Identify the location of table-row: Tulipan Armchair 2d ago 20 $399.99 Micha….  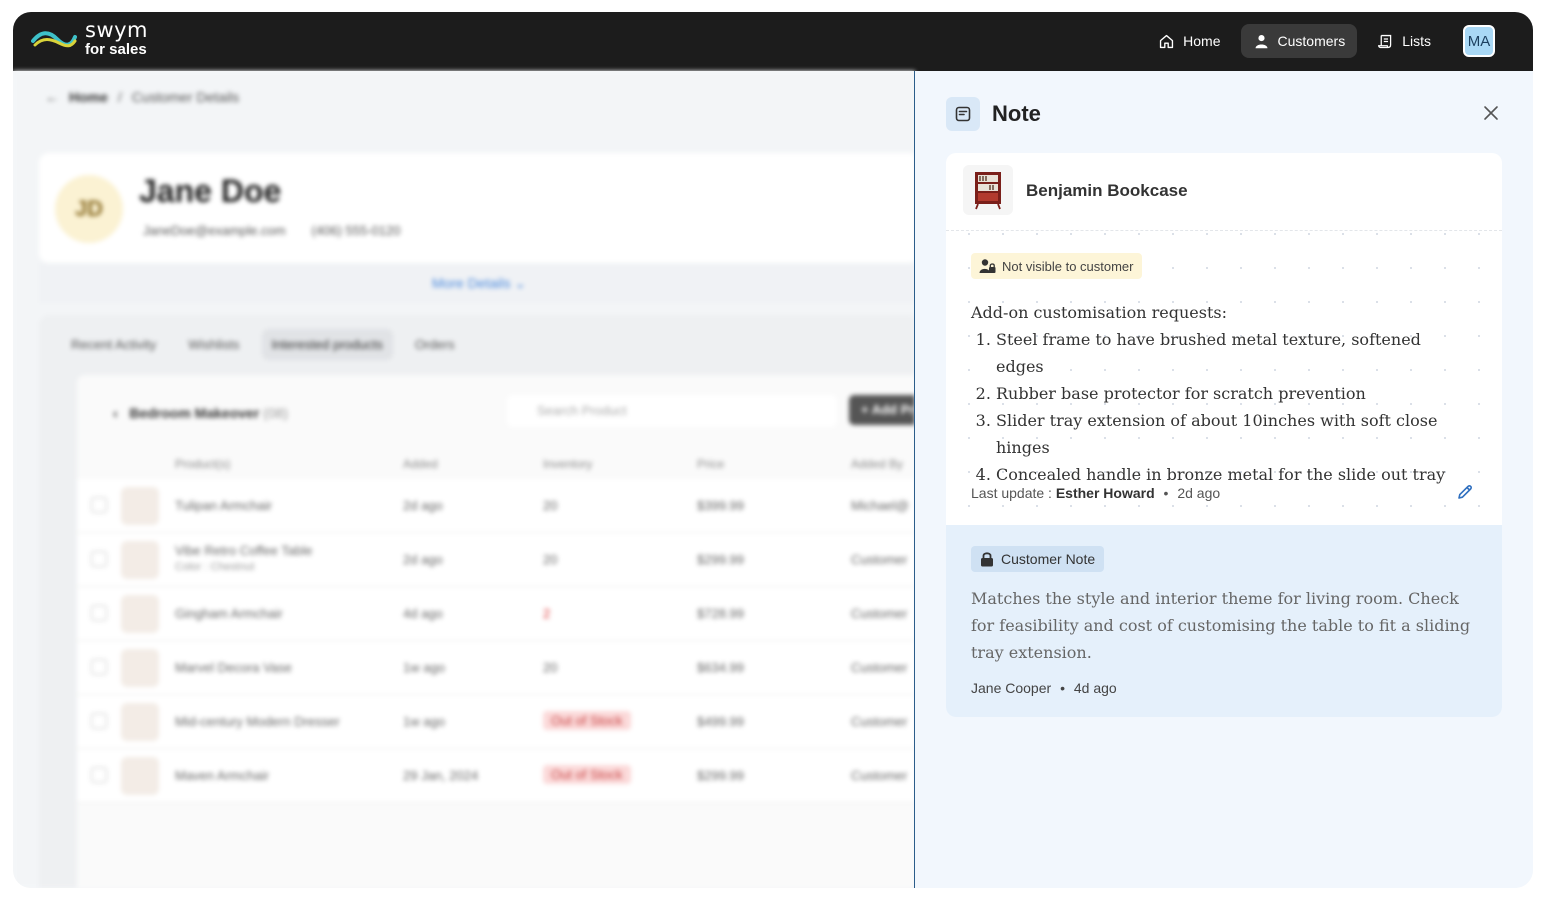
(496, 506).